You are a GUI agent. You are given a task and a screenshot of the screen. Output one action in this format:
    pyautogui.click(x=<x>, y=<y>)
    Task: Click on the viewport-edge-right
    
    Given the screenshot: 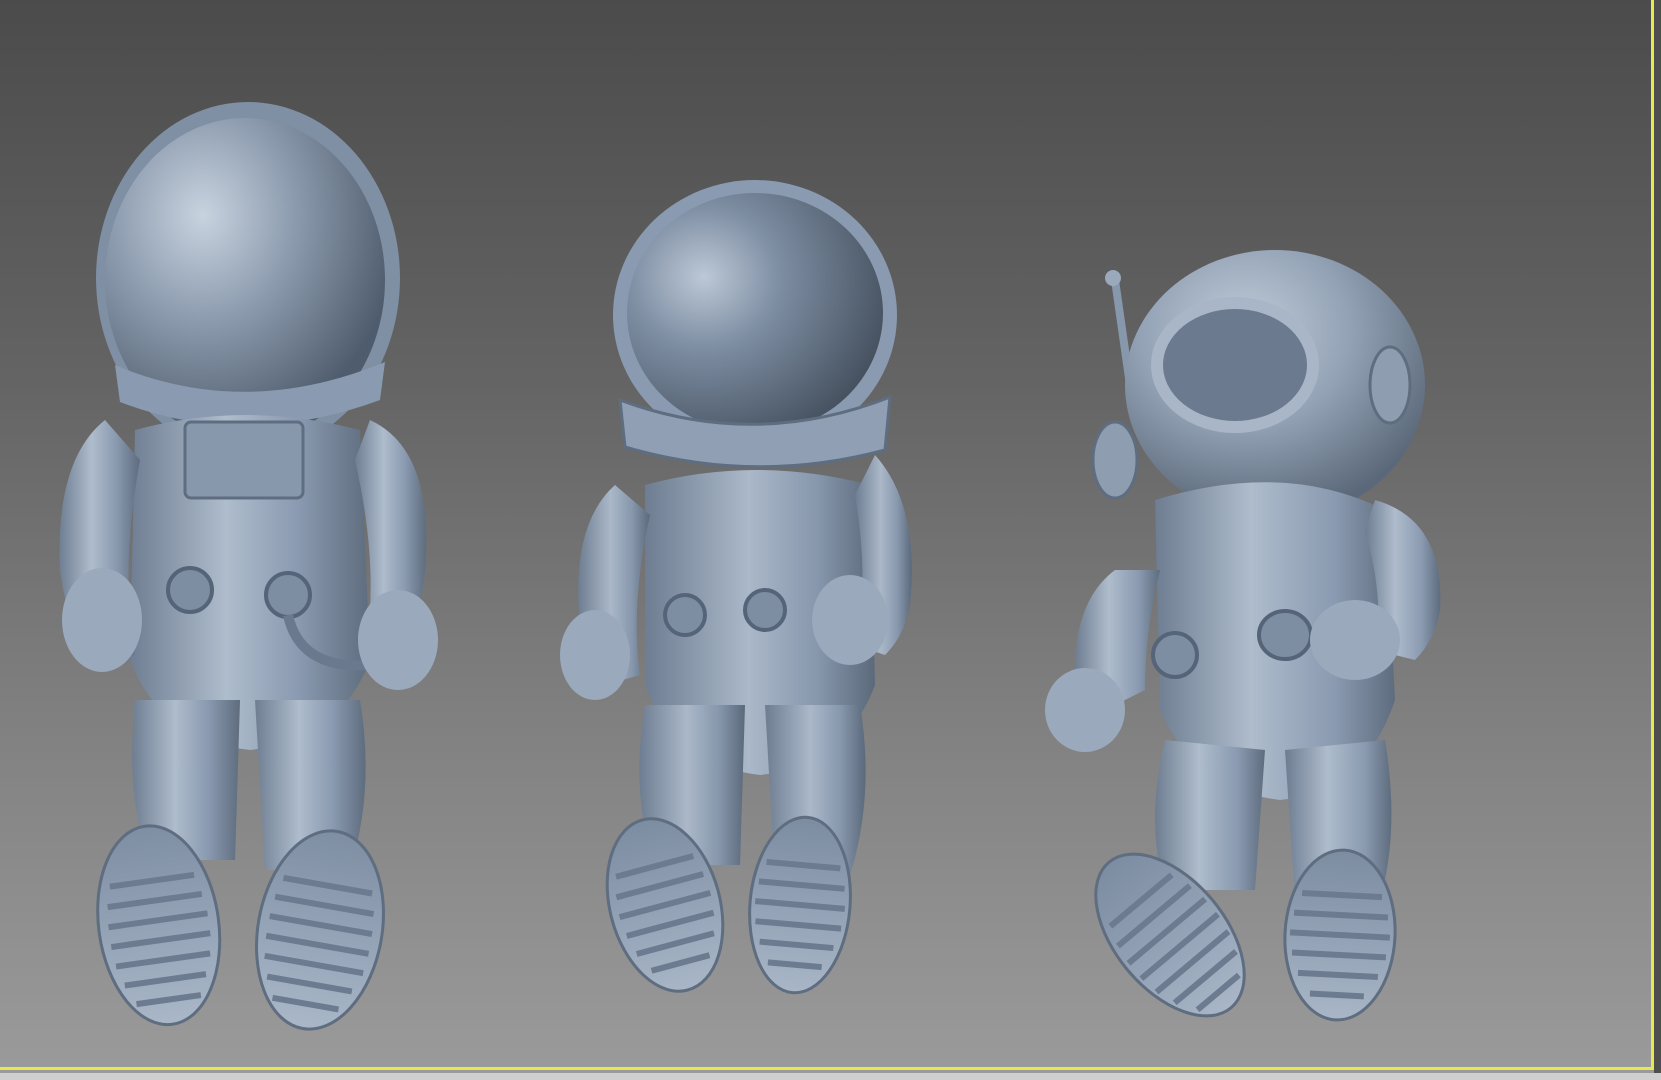 What is the action you would take?
    pyautogui.click(x=1657, y=540)
    